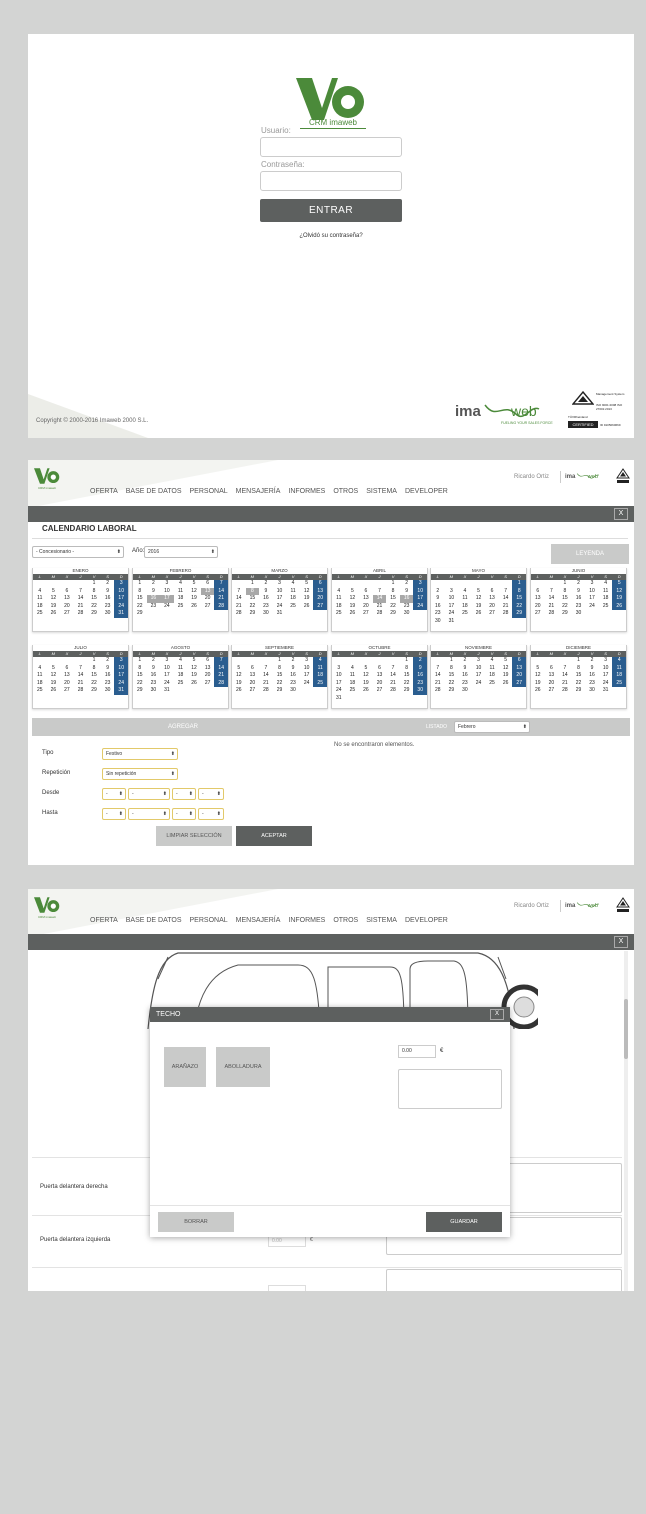  I want to click on nav-oferta: OFERTA, so click(104, 491).